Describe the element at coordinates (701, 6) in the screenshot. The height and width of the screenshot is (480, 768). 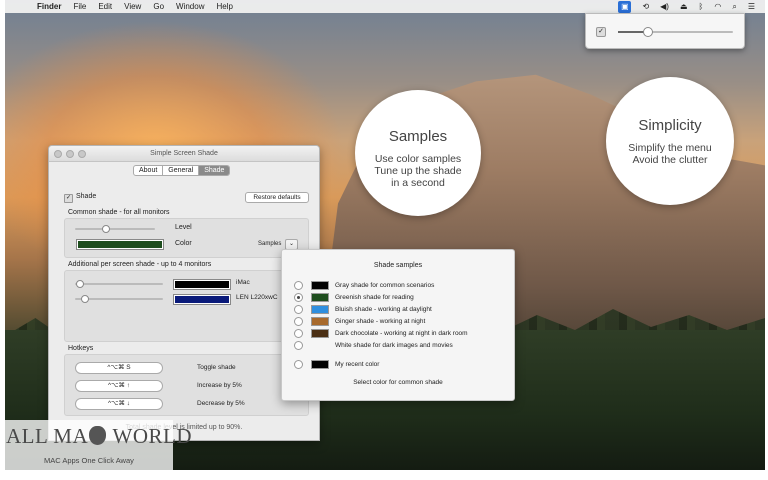
I see `bluetooth-icon: ᛒ` at that location.